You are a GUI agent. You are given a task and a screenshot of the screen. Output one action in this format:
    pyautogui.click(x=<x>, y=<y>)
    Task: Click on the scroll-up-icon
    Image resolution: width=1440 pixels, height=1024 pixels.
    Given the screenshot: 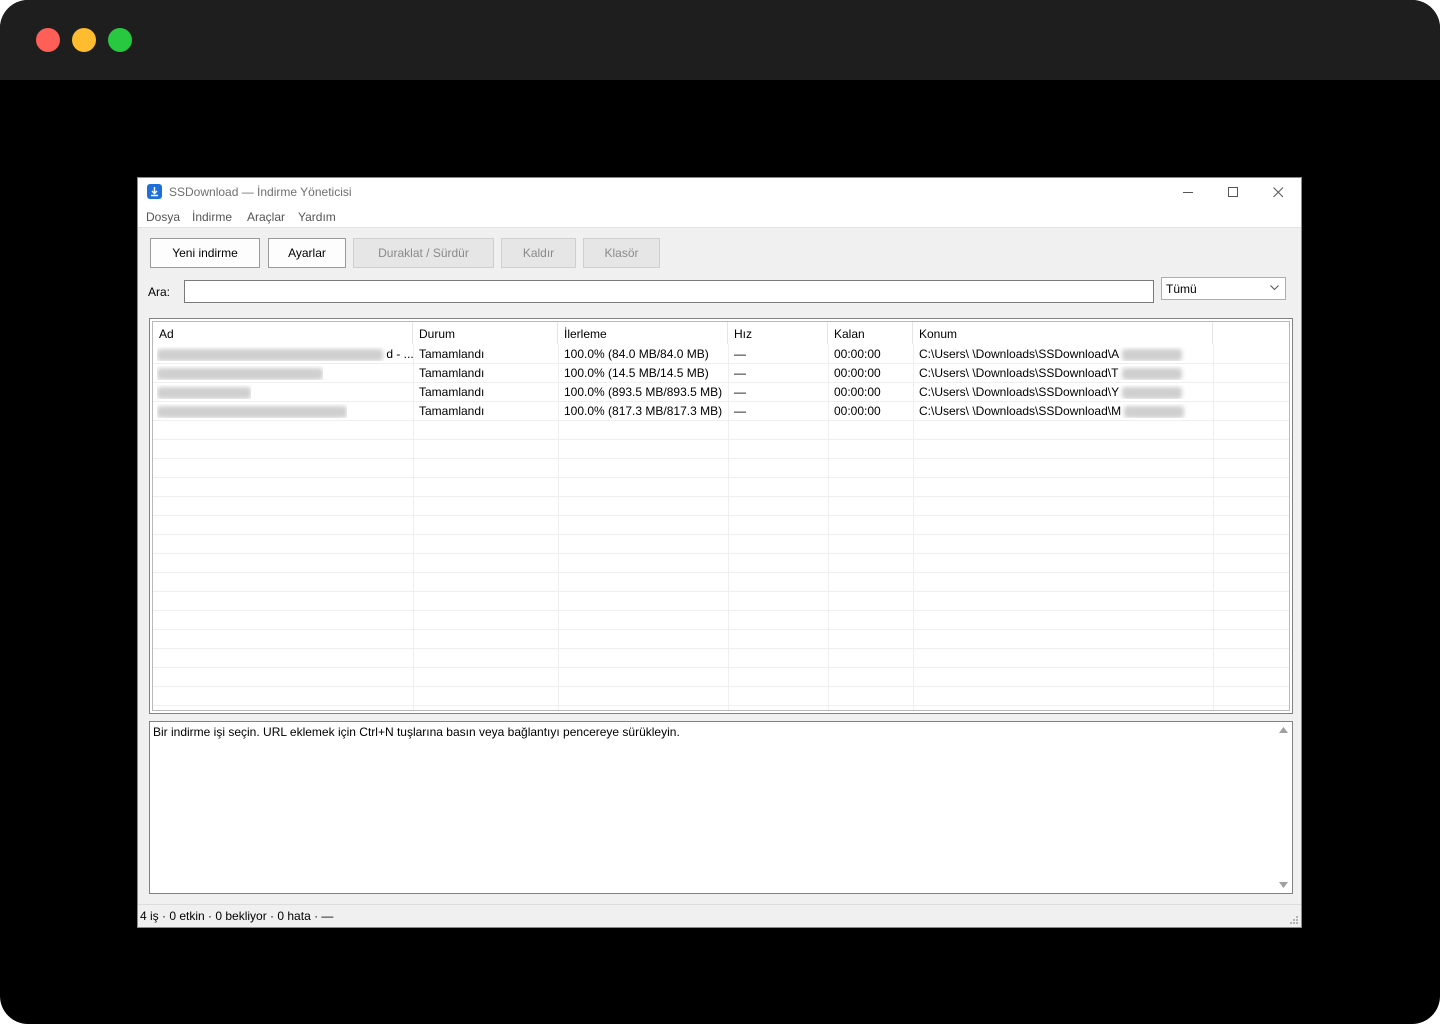 What is the action you would take?
    pyautogui.click(x=1283, y=730)
    